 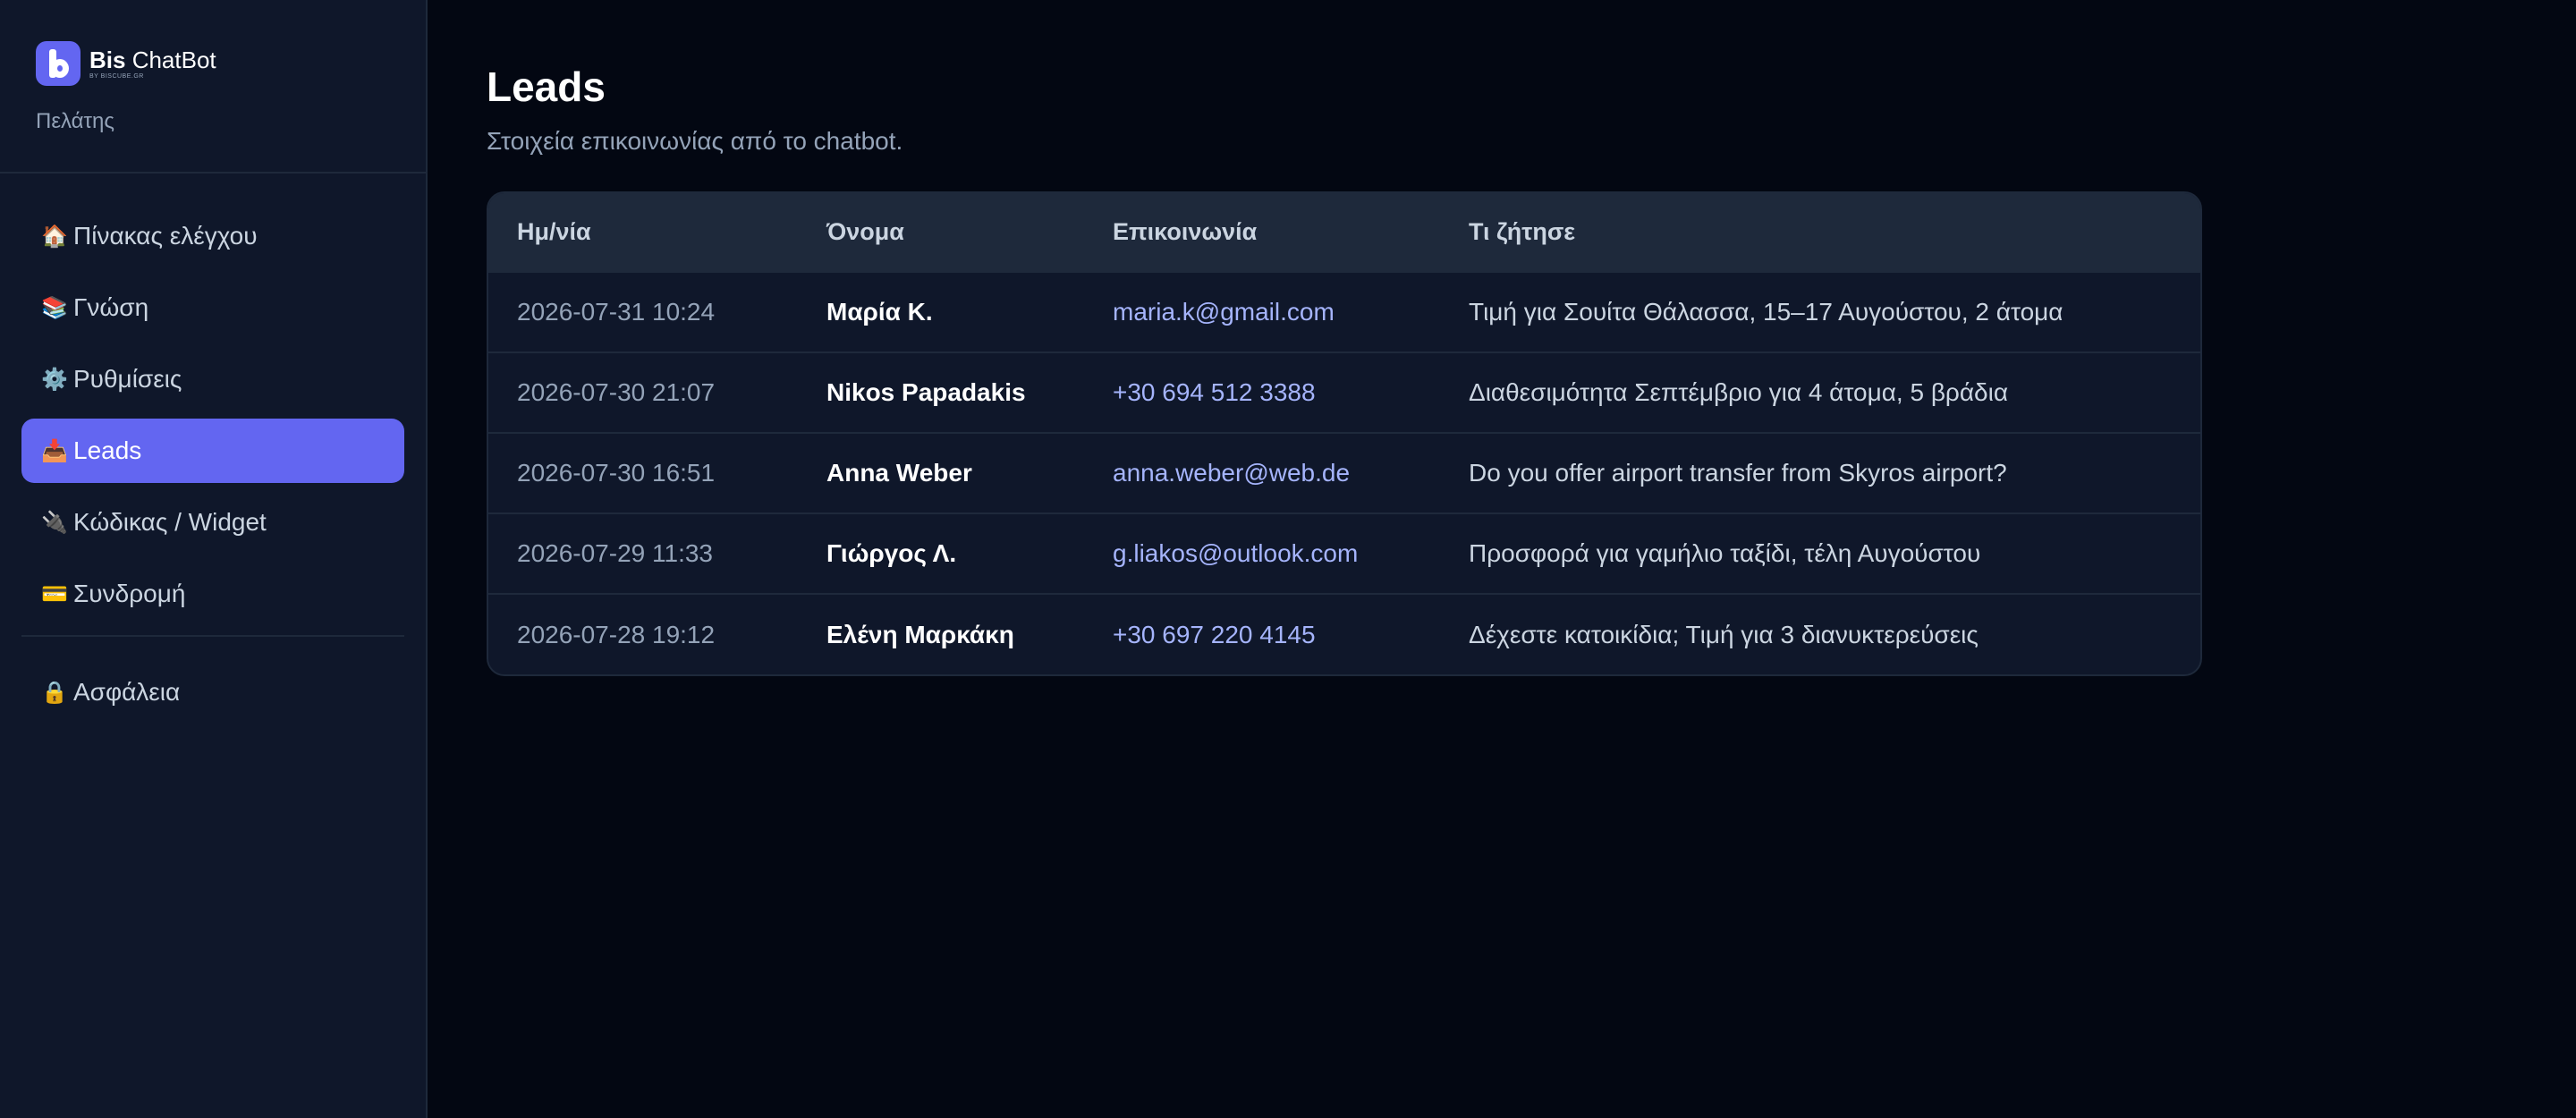 I want to click on nav-divider, so click(x=212, y=636).